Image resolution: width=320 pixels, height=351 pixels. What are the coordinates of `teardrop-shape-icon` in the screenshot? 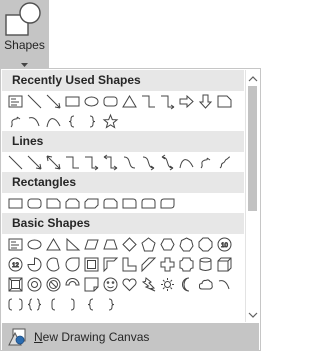 It's located at (72, 264).